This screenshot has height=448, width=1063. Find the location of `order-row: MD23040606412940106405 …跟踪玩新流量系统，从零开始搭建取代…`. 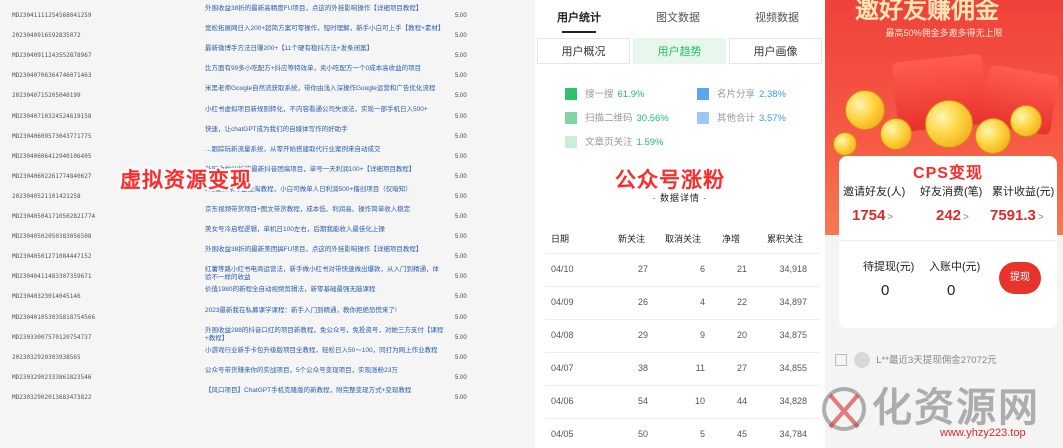

order-row: MD23040606412940106405 …跟踪玩新流量系统，从零开始搭建取代… is located at coordinates (267, 157).